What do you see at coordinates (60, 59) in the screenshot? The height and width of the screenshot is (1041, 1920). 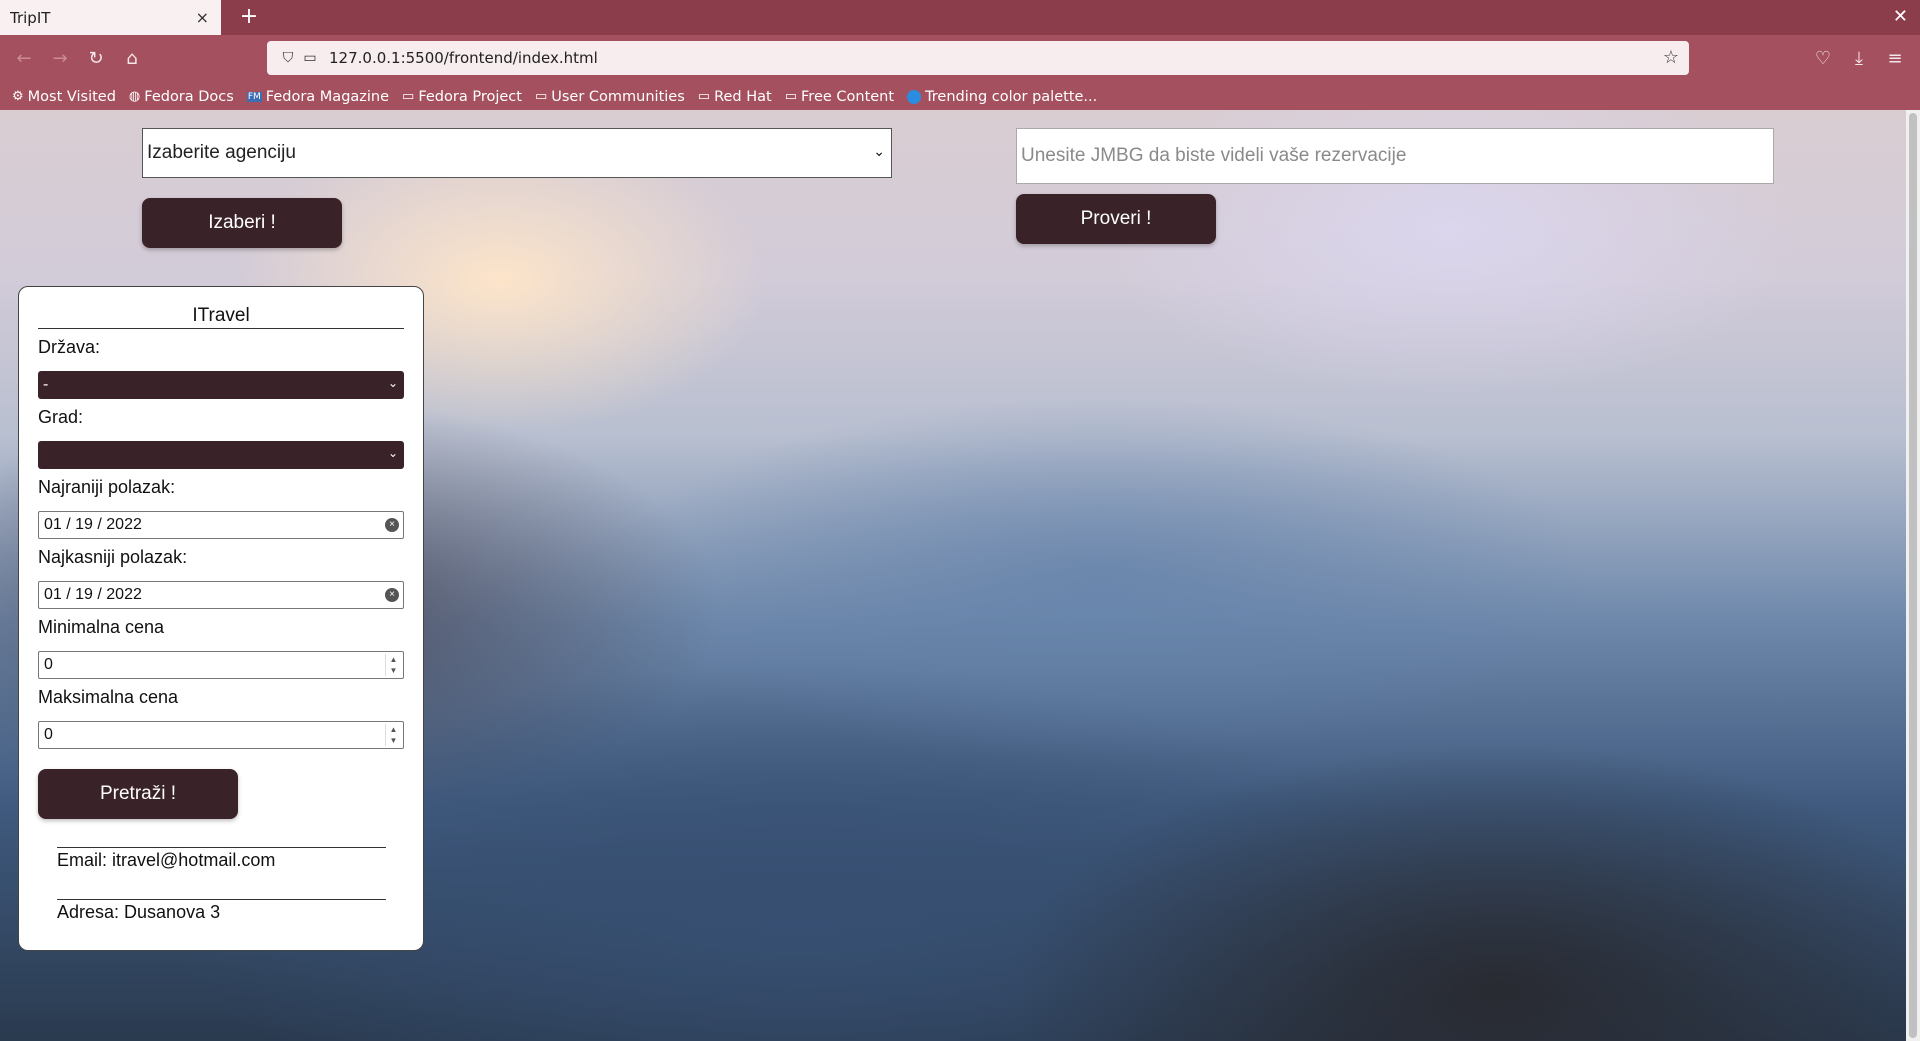 I see `forward-icon: →` at bounding box center [60, 59].